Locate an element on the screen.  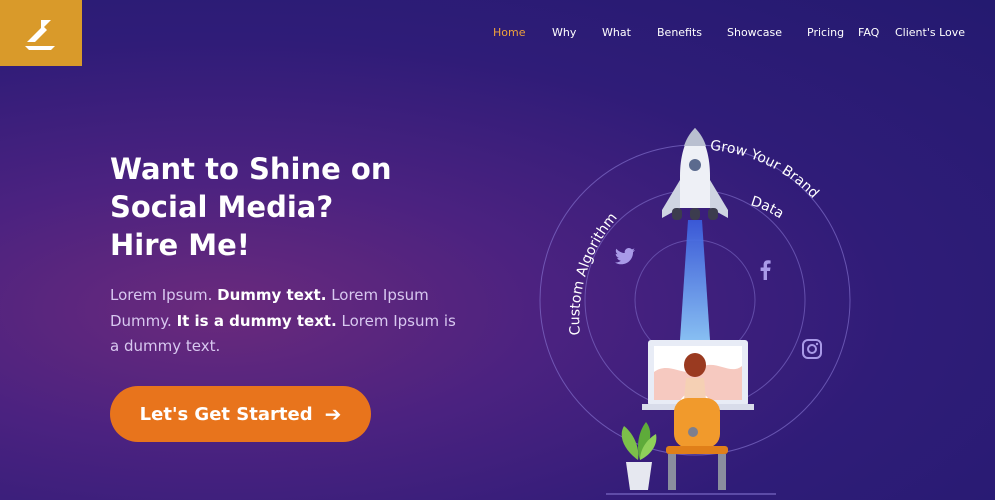
nav-benefits: Benefits is located at coordinates (679, 32).